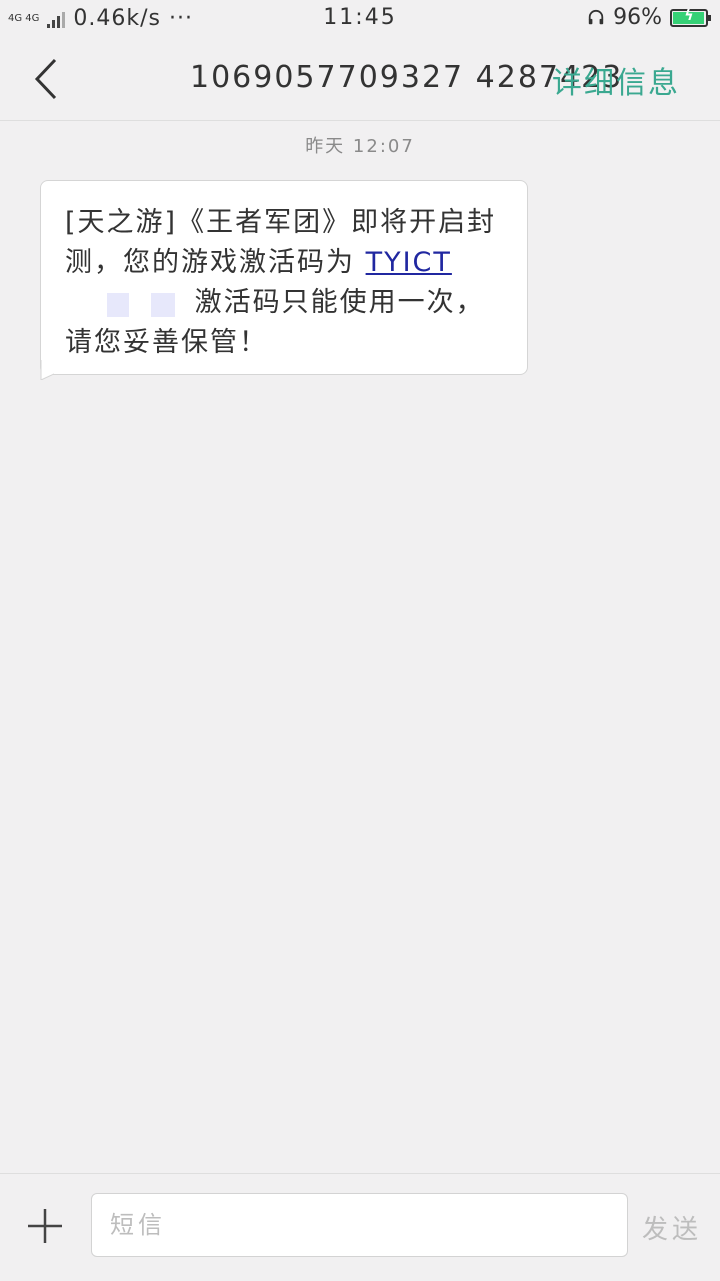 Image resolution: width=720 pixels, height=1281 pixels. I want to click on send-button: 发送, so click(672, 1227).